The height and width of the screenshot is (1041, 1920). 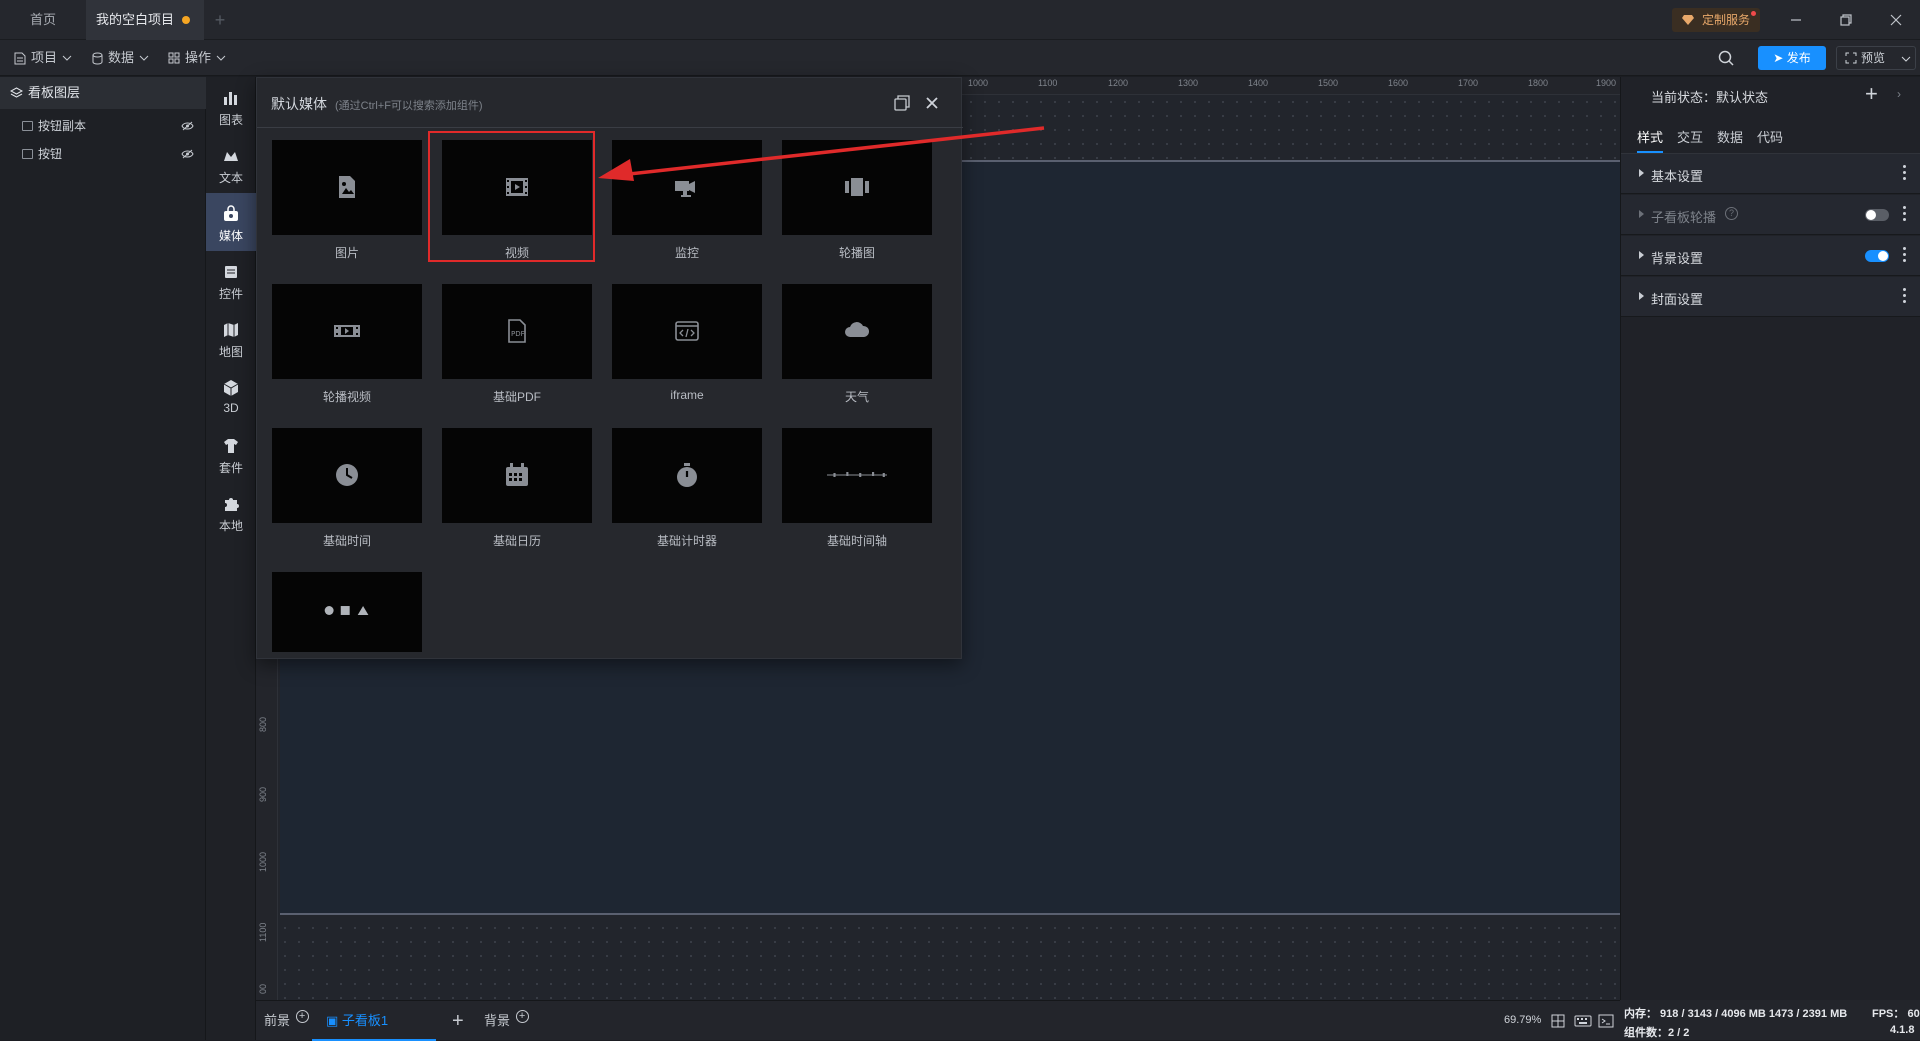 I want to click on category-local: 本地, so click(x=231, y=512).